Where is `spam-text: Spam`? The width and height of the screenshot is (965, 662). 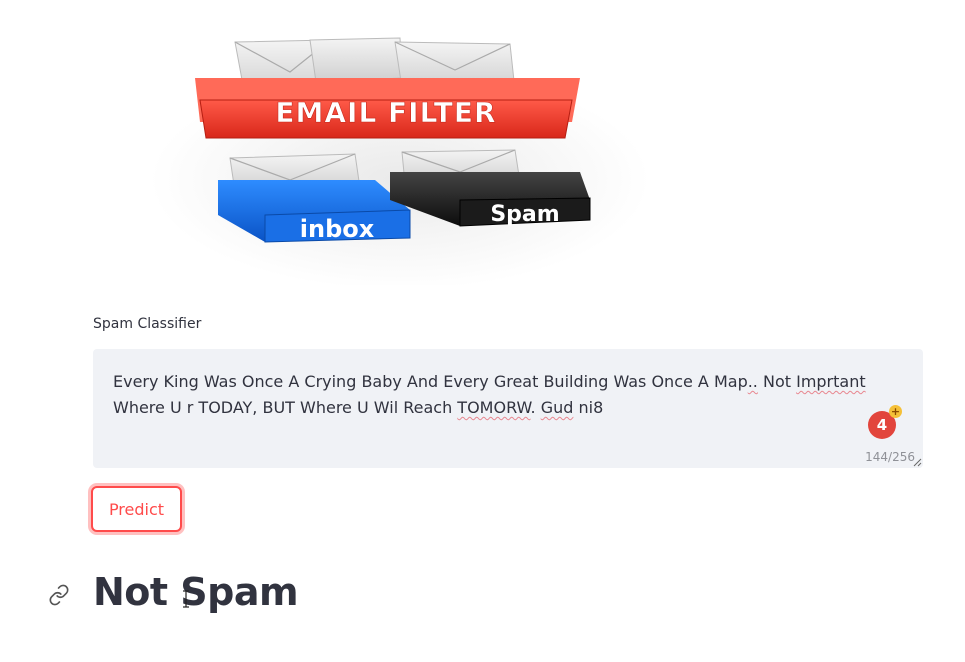 spam-text: Spam is located at coordinates (524, 214).